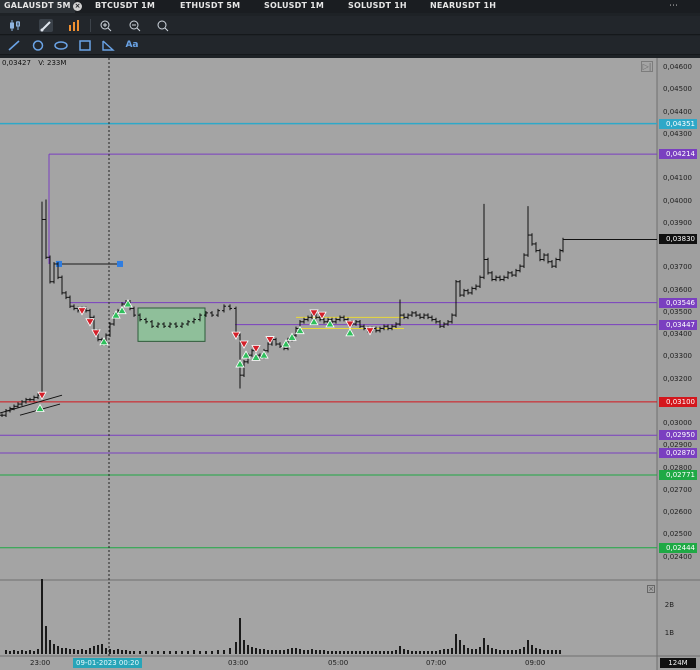 The width and height of the screenshot is (700, 670). I want to click on close-tab-icon: ×, so click(77, 6).